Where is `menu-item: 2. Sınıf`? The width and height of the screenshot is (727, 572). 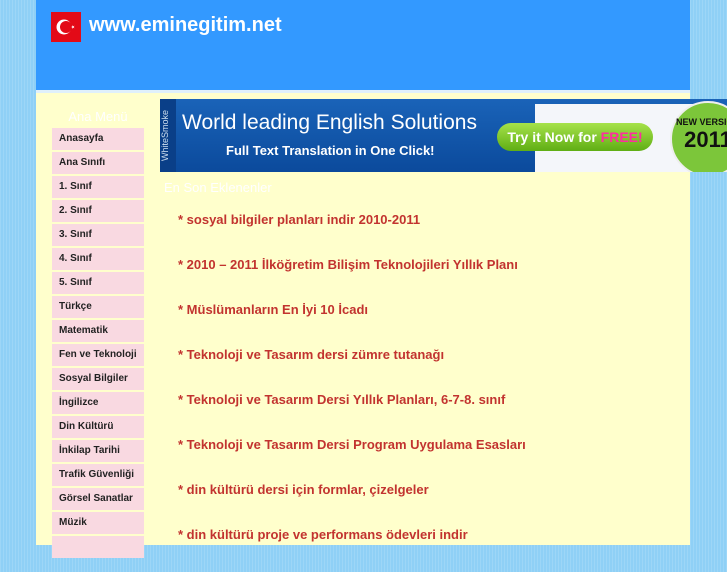
menu-item: 2. Sınıf is located at coordinates (98, 211).